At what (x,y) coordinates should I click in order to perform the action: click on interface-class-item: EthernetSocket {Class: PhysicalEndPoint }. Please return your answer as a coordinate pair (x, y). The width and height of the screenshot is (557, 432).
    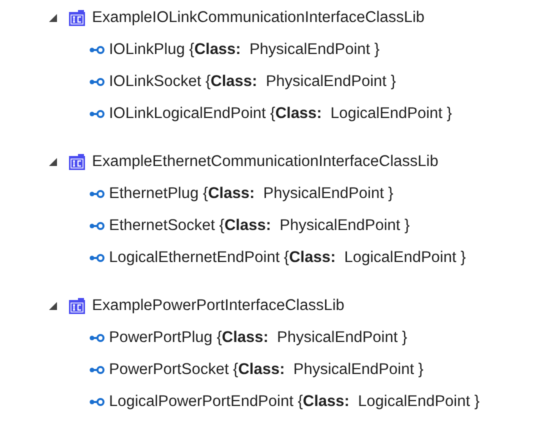
    Looking at the image, I should click on (259, 226).